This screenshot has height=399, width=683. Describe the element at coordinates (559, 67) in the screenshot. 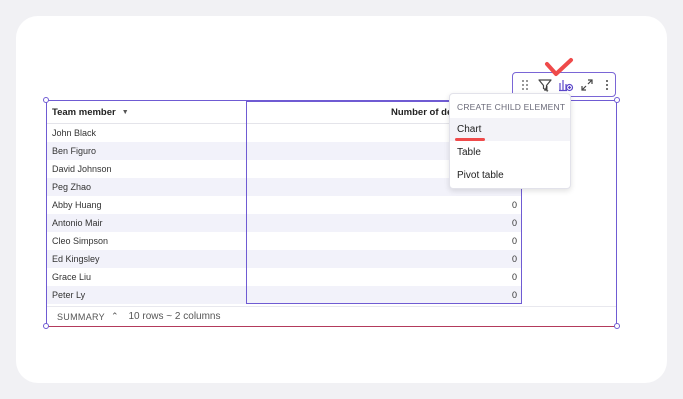

I see `checkmark-annotation-icon` at that location.